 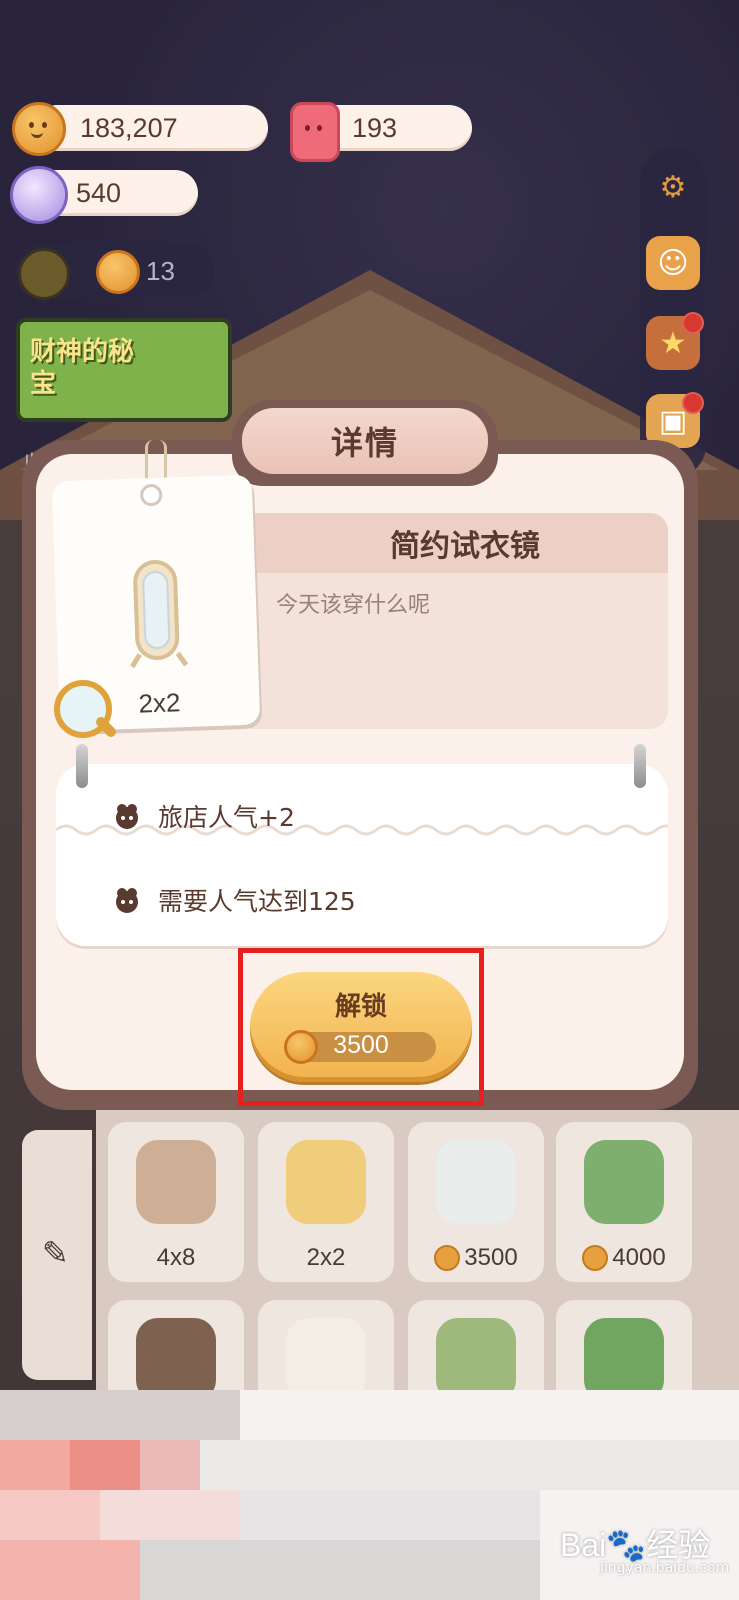 I want to click on candle-count: 193, so click(x=375, y=127).